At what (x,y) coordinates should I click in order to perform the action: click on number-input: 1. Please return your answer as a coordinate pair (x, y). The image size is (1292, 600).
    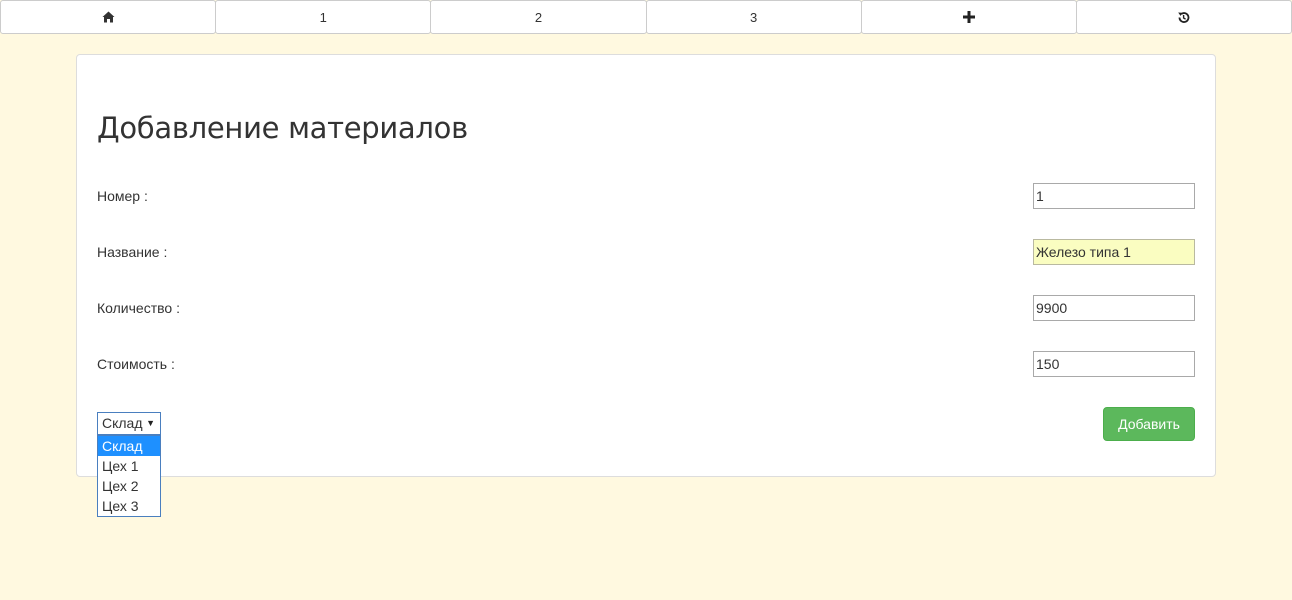
    Looking at the image, I should click on (1114, 196).